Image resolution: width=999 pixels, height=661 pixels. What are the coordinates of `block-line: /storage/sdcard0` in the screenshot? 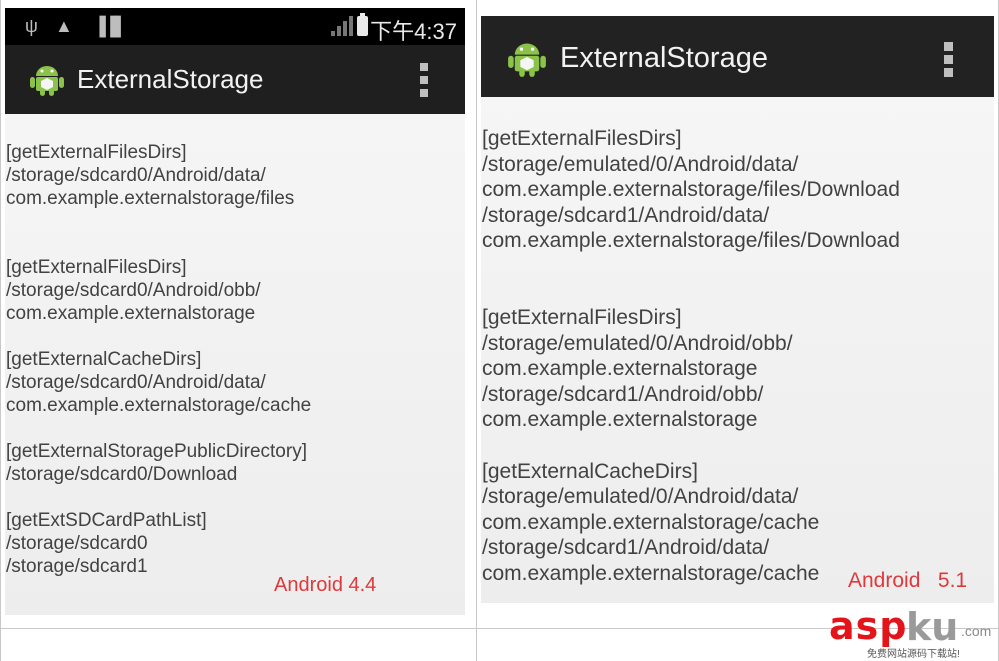 It's located at (77, 543).